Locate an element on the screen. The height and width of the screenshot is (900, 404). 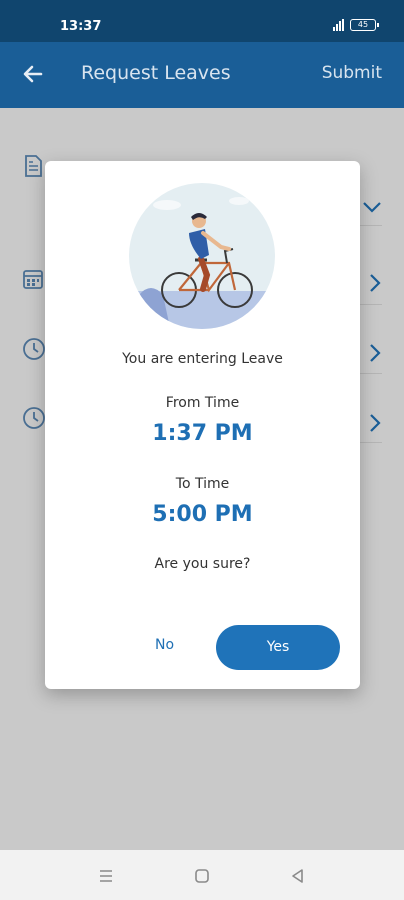
app-bar: Request Leaves Submit is located at coordinates (202, 75).